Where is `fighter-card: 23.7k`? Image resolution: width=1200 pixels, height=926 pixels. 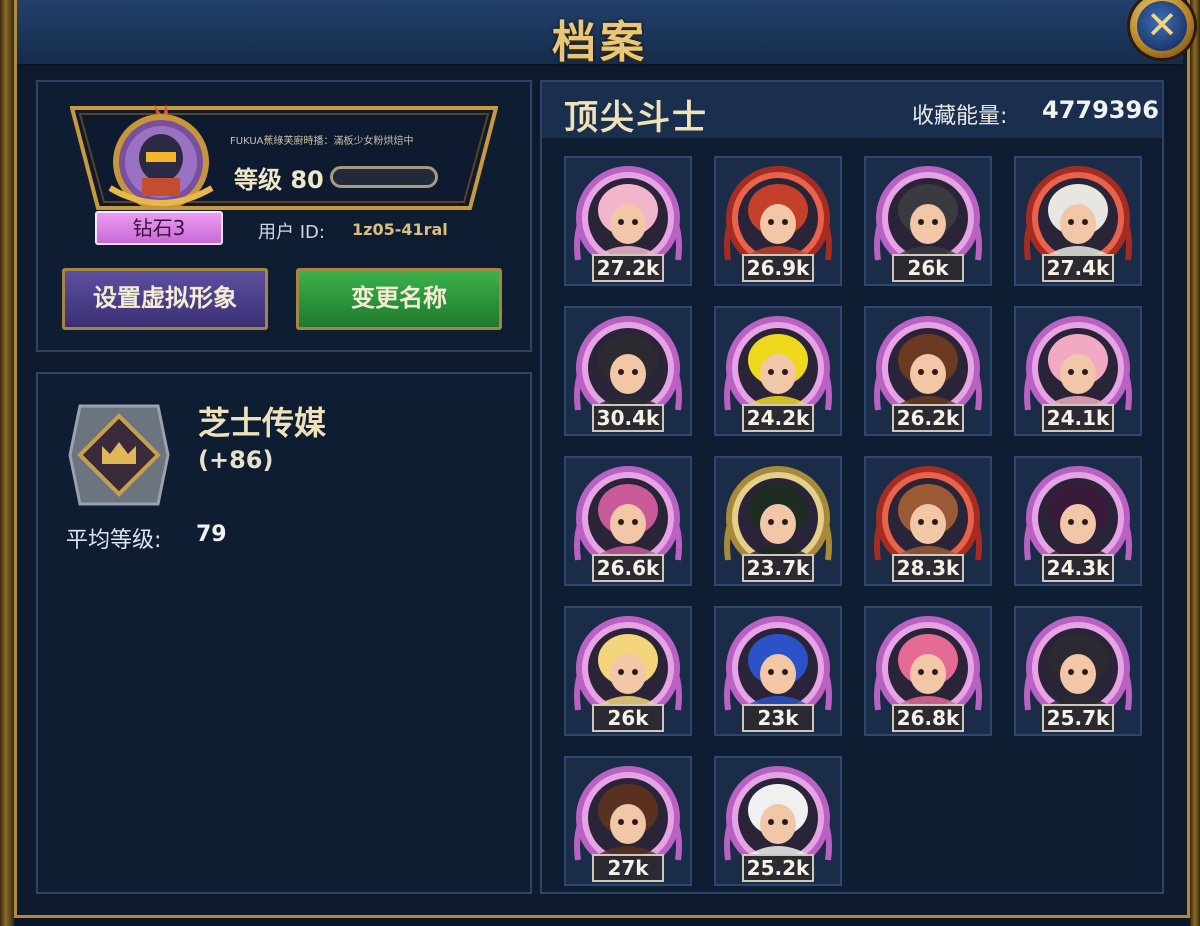
fighter-card: 23.7k is located at coordinates (778, 521).